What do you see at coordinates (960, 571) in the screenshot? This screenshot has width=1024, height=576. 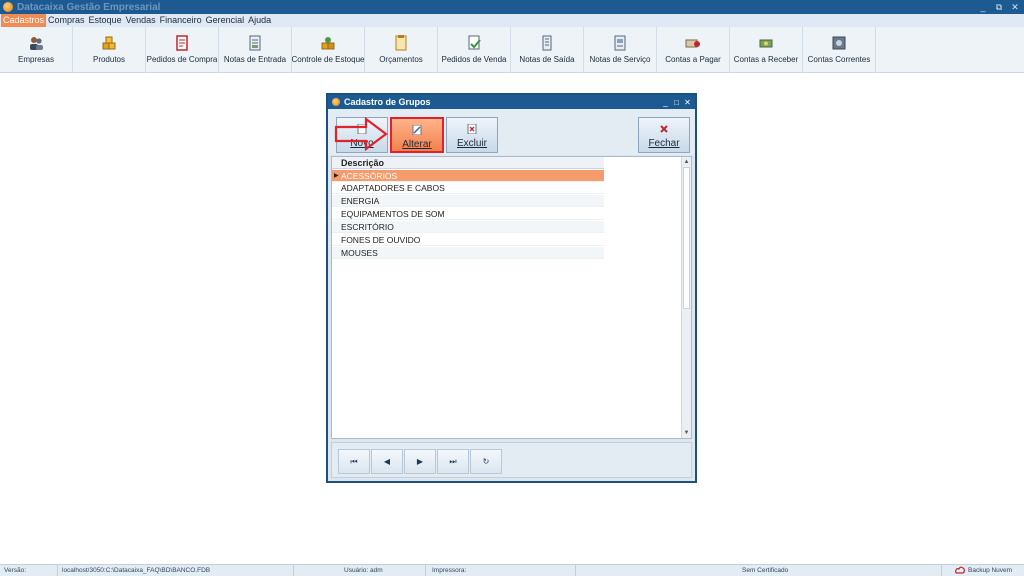 I see `cloud-backup-icon` at bounding box center [960, 571].